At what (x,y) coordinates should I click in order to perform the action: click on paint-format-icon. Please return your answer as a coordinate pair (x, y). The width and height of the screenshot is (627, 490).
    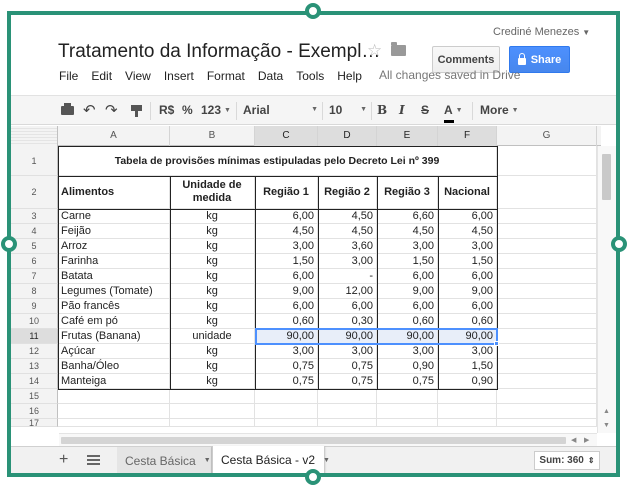
    Looking at the image, I should click on (136, 111).